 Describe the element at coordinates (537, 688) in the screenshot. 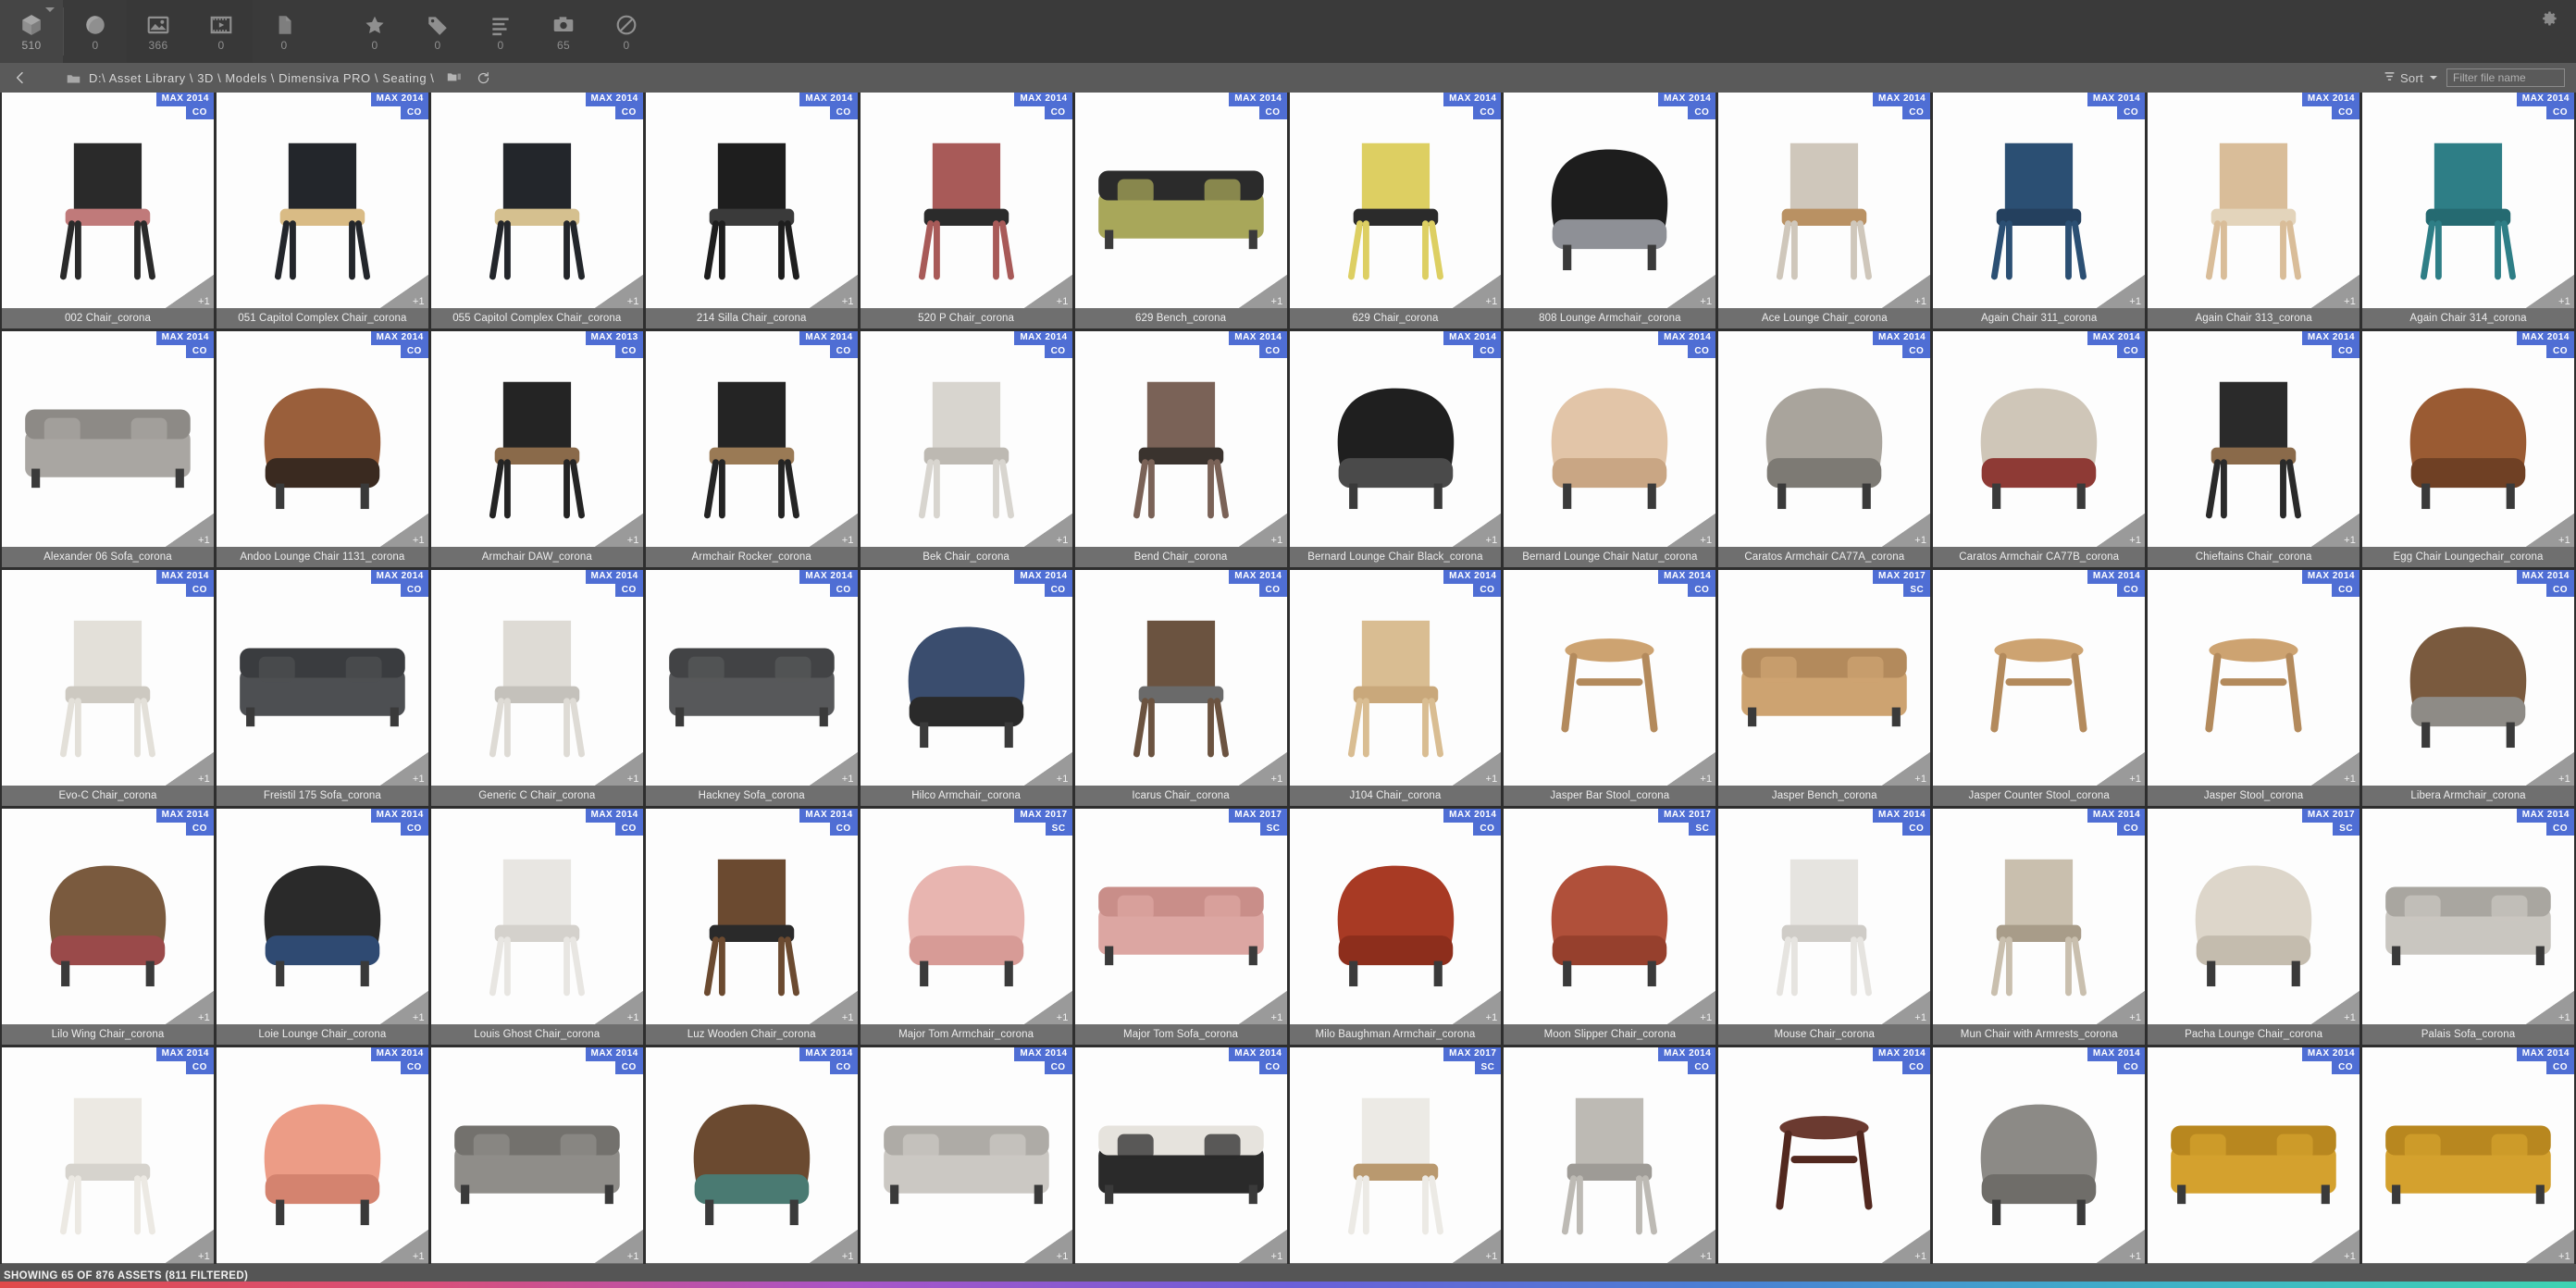

I see `asset-card: MAX 2014 CO +1 Generic C Chair_corona` at that location.